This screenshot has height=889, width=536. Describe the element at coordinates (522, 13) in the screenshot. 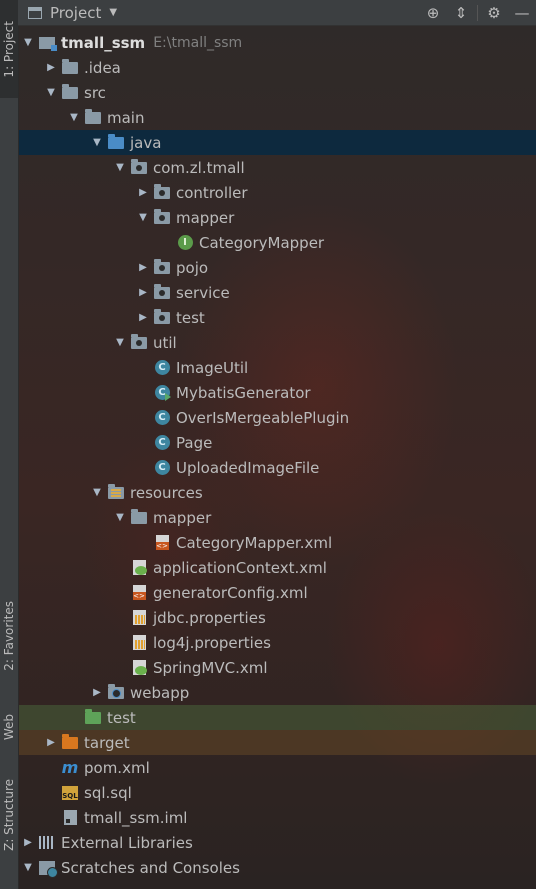

I see `minimize-icon: —` at that location.